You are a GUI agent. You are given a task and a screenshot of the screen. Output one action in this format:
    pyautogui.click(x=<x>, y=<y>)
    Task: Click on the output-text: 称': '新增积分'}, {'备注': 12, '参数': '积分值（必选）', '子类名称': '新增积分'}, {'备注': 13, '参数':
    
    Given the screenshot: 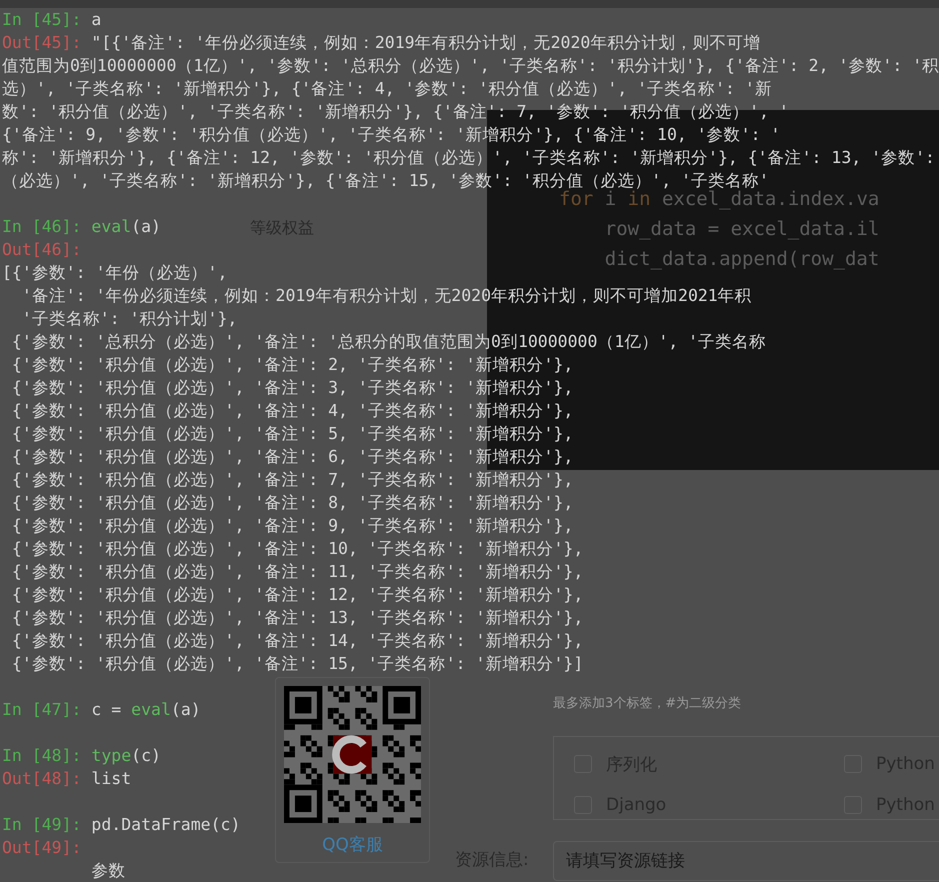 What is the action you would take?
    pyautogui.click(x=468, y=157)
    